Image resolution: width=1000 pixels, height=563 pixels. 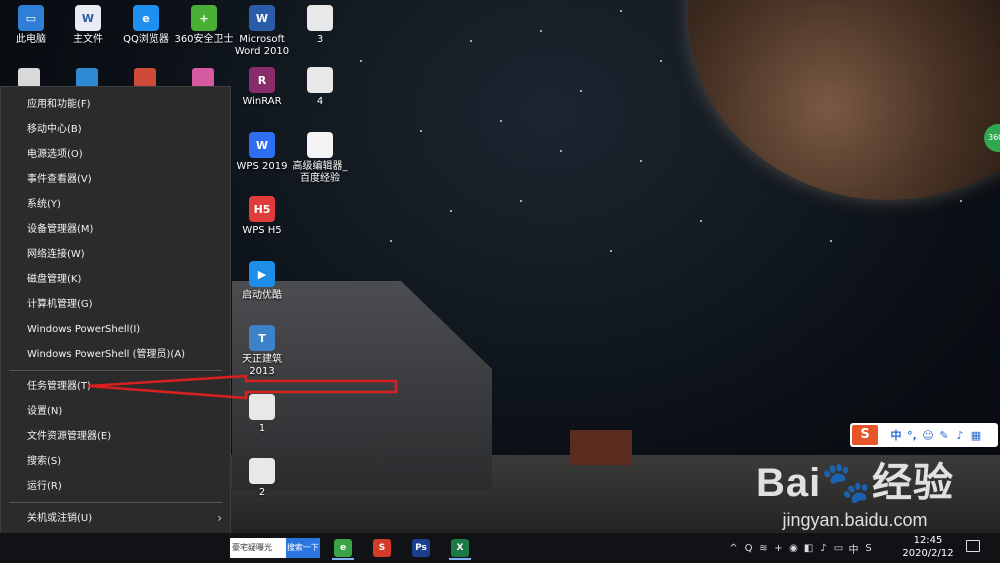 I want to click on browser-icon: e, so click(x=343, y=548).